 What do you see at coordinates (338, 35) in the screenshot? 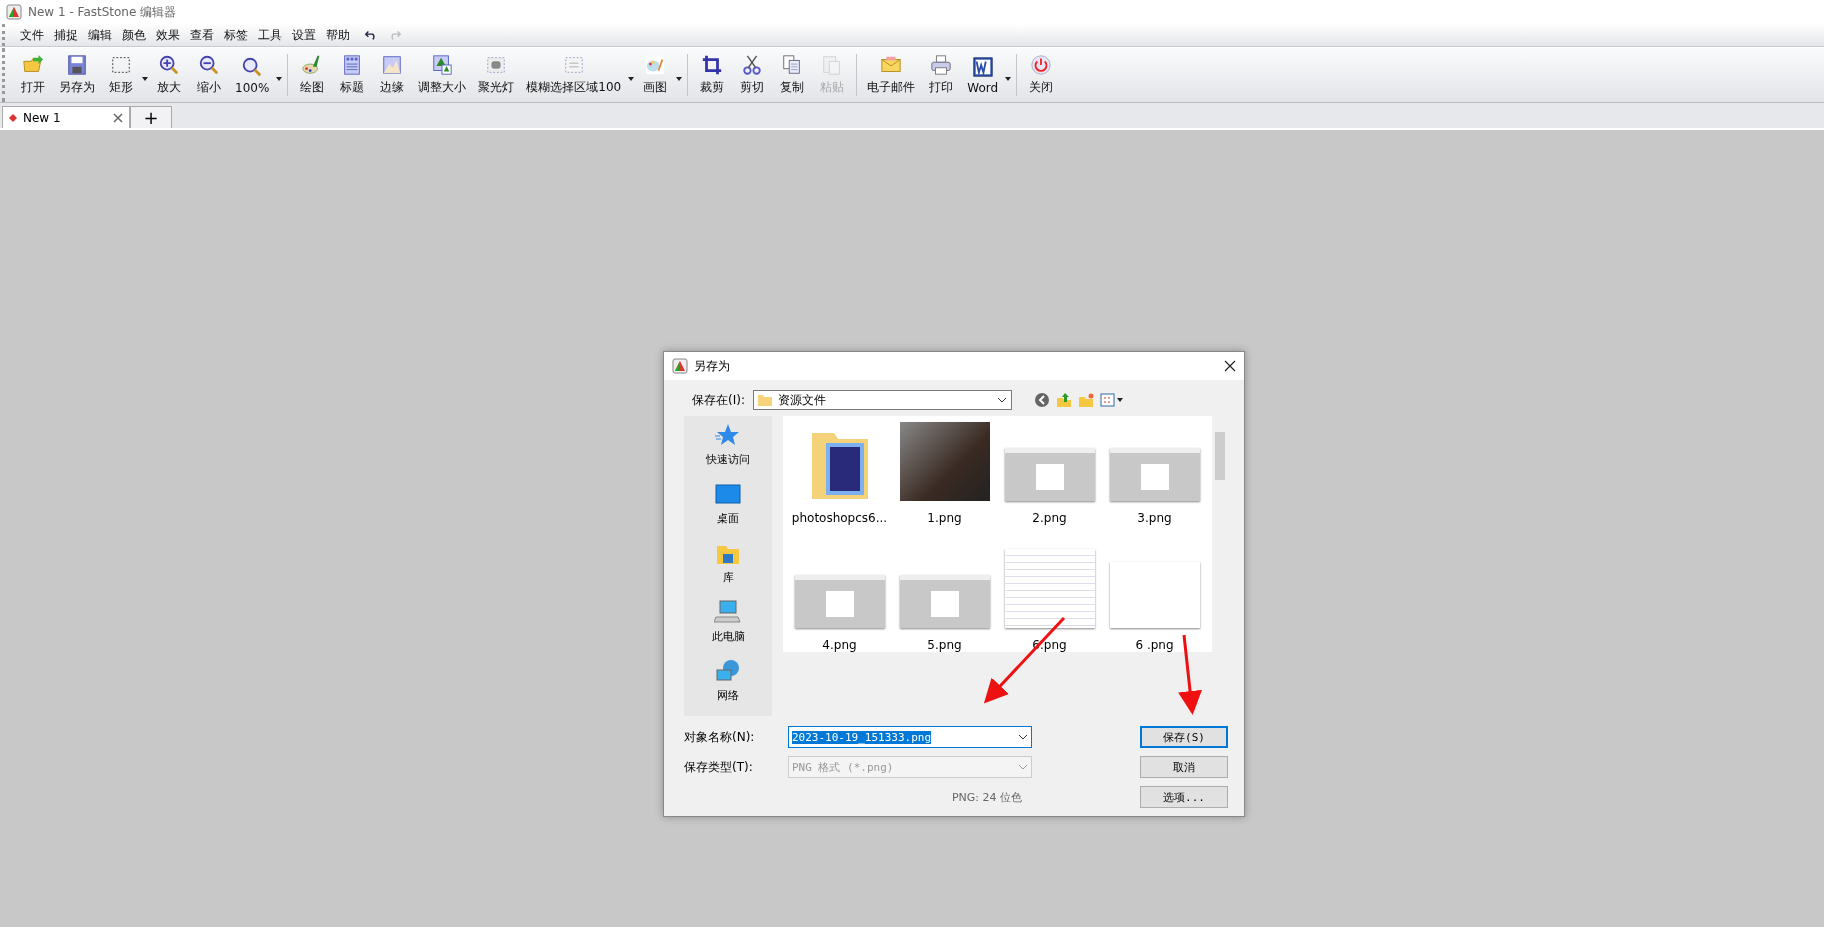
I see `menu-item: 帮助` at bounding box center [338, 35].